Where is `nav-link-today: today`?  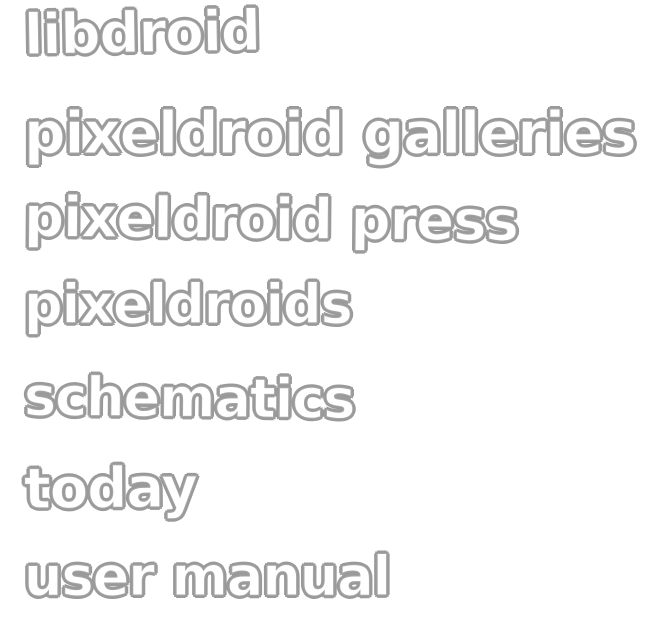
nav-link-today: today is located at coordinates (110, 489).